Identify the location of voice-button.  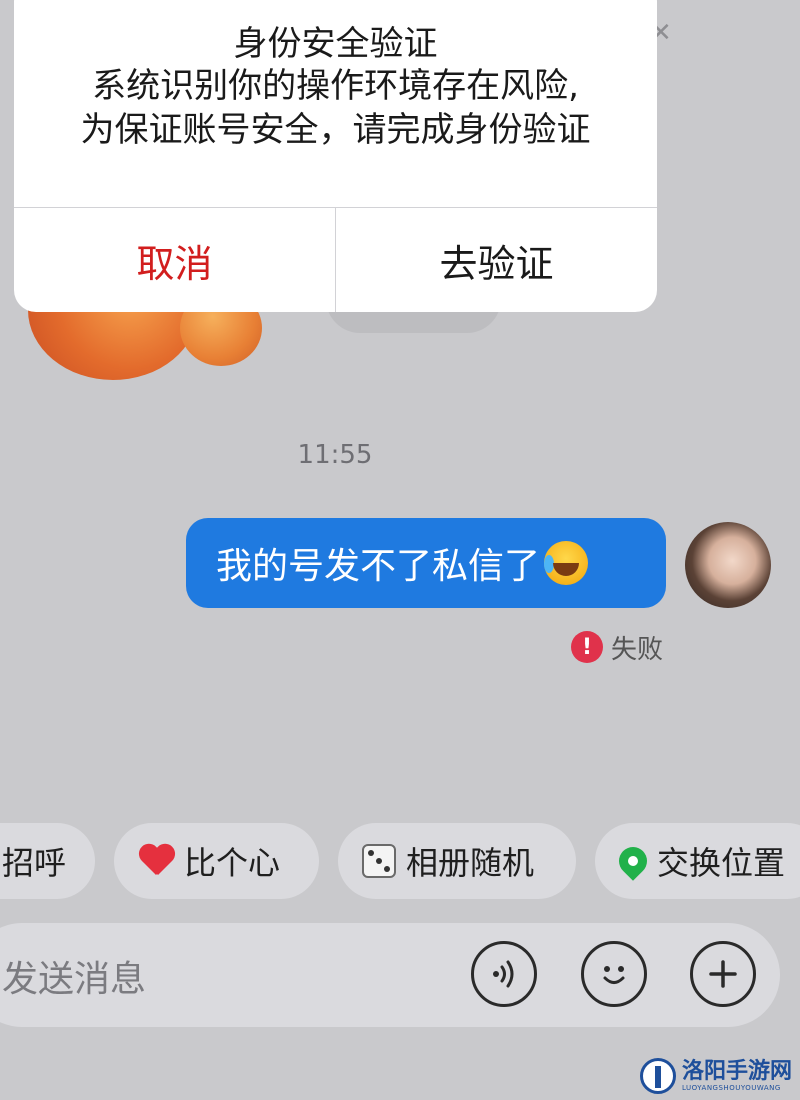
(504, 974).